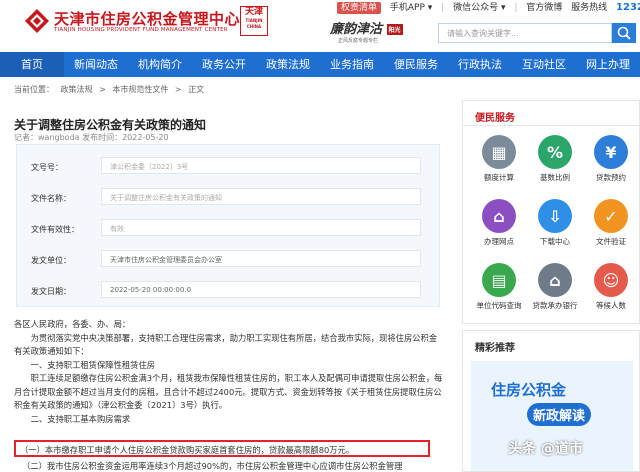  What do you see at coordinates (555, 280) in the screenshot?
I see `bank-icon: ⌂` at bounding box center [555, 280].